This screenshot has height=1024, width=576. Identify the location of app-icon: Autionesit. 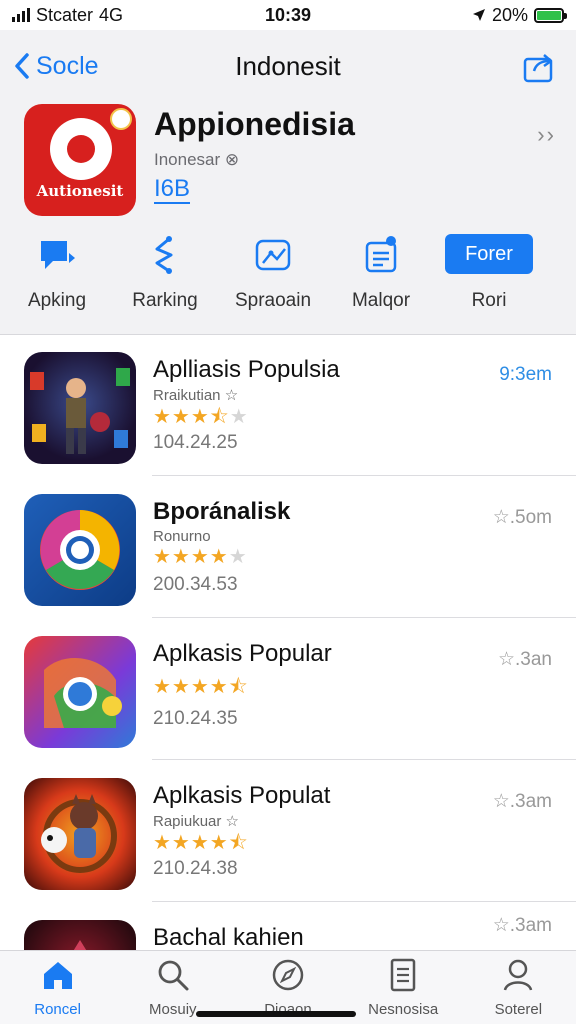
(80, 160).